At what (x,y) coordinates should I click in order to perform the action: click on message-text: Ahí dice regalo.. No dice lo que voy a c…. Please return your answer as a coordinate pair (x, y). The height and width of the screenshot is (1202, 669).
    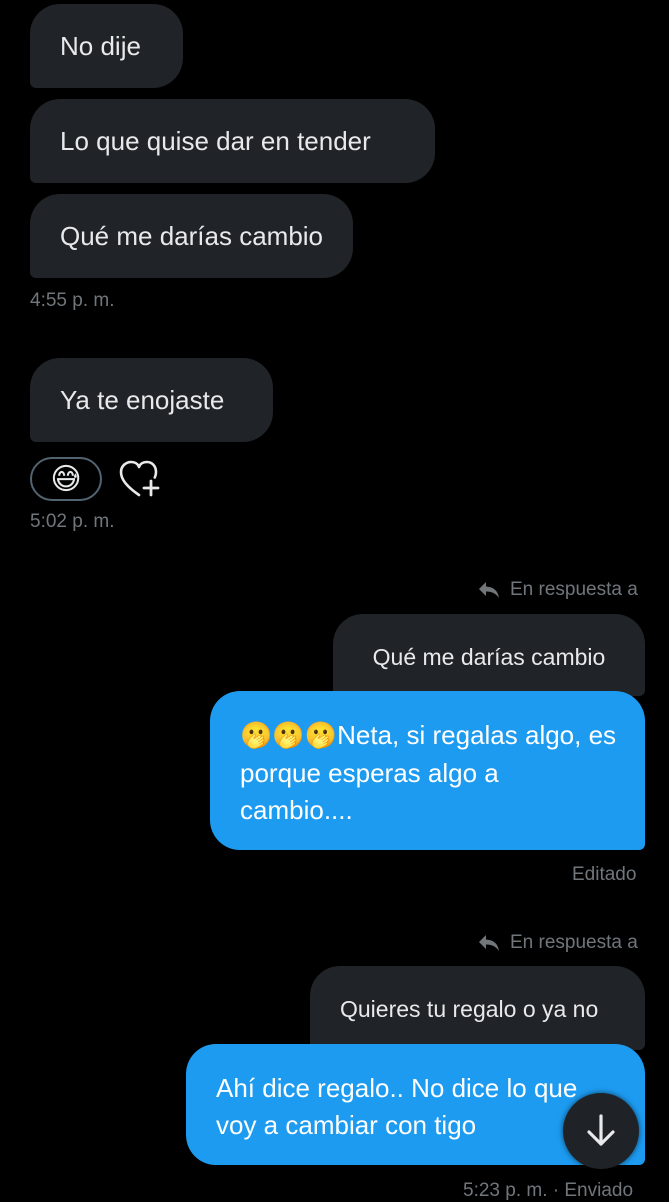
    Looking at the image, I should click on (397, 1106).